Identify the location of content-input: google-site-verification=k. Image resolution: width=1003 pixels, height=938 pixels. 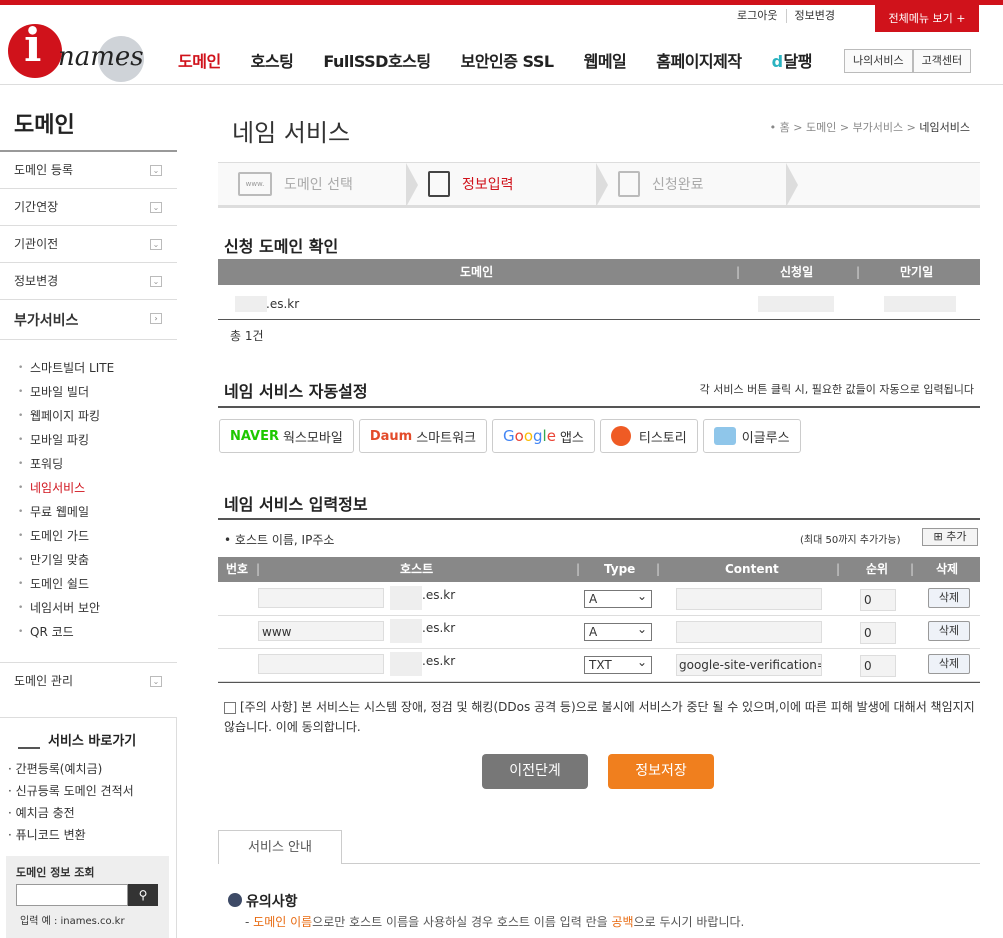
(749, 665).